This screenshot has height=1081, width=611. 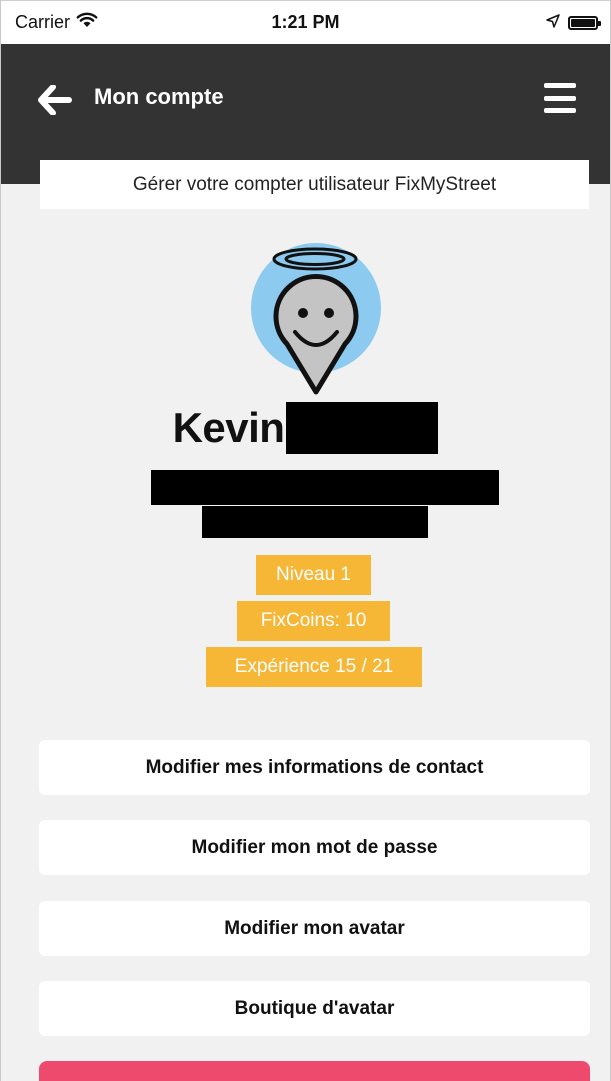 I want to click on user-name-row: Kevin, so click(x=305, y=428).